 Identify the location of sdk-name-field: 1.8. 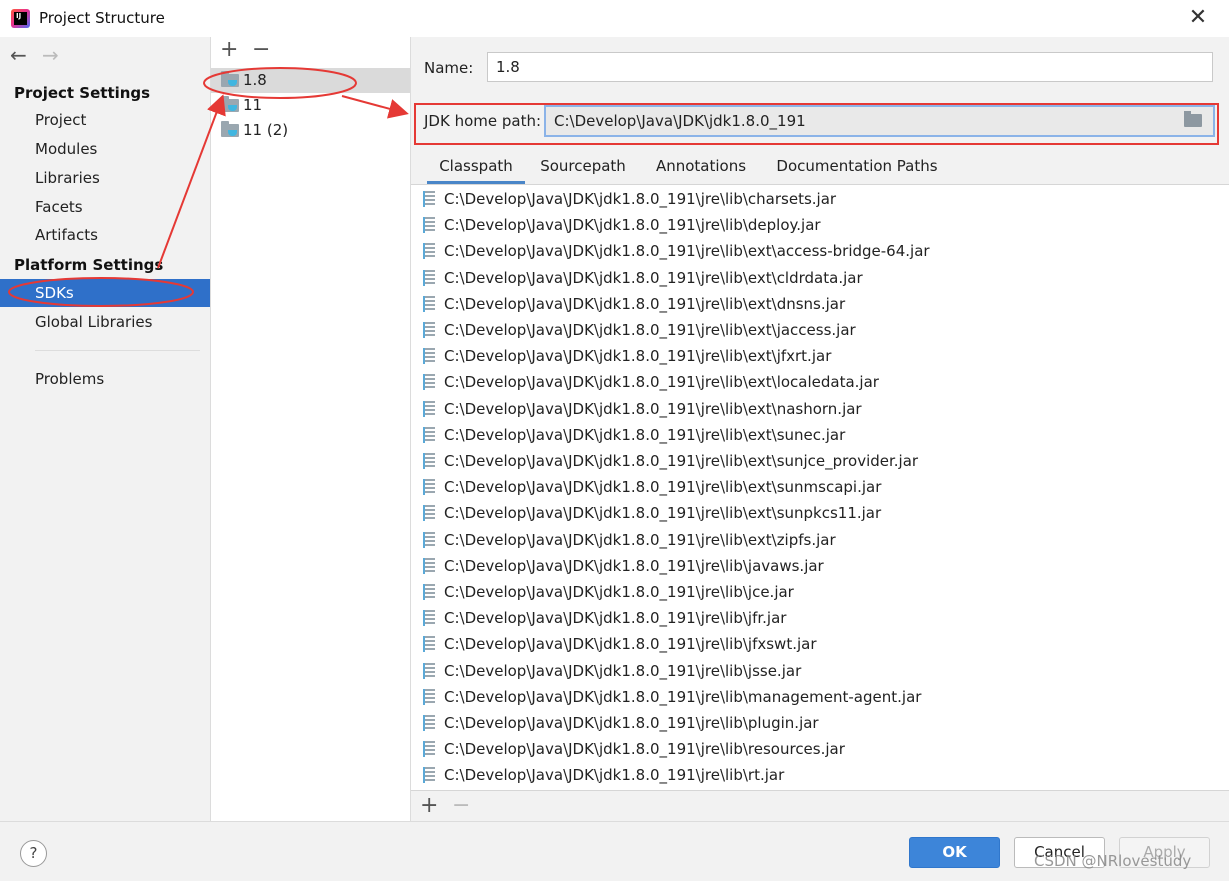
(850, 67).